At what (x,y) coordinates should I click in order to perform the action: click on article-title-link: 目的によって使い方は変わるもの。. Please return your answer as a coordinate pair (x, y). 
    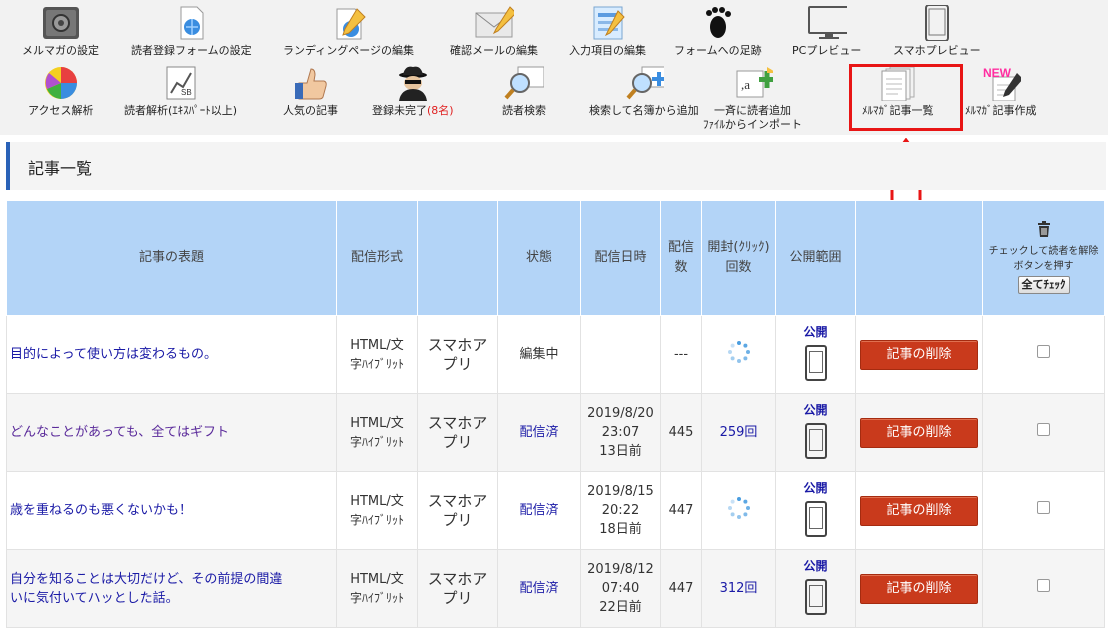
    Looking at the image, I should click on (113, 354).